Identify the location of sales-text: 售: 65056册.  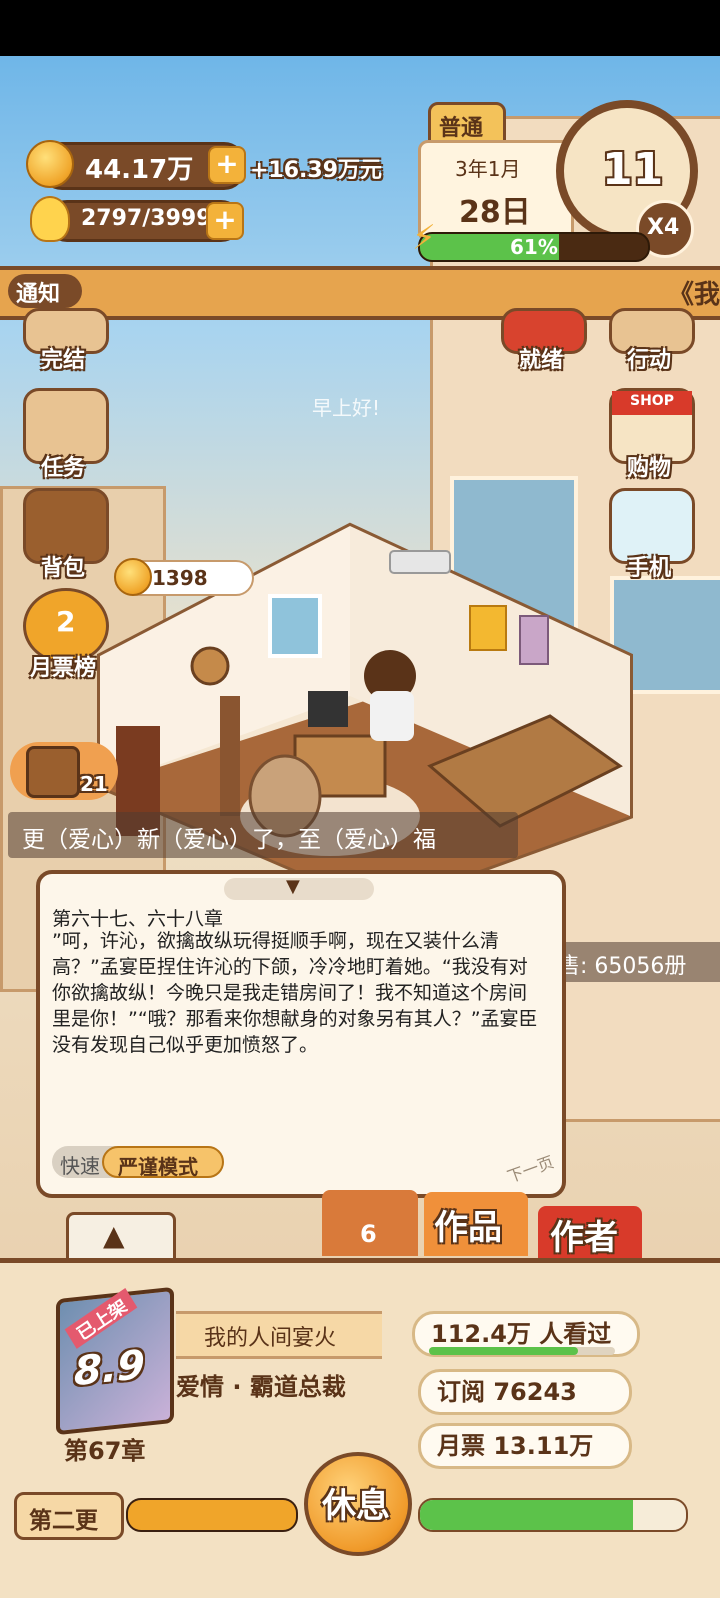
(622, 966).